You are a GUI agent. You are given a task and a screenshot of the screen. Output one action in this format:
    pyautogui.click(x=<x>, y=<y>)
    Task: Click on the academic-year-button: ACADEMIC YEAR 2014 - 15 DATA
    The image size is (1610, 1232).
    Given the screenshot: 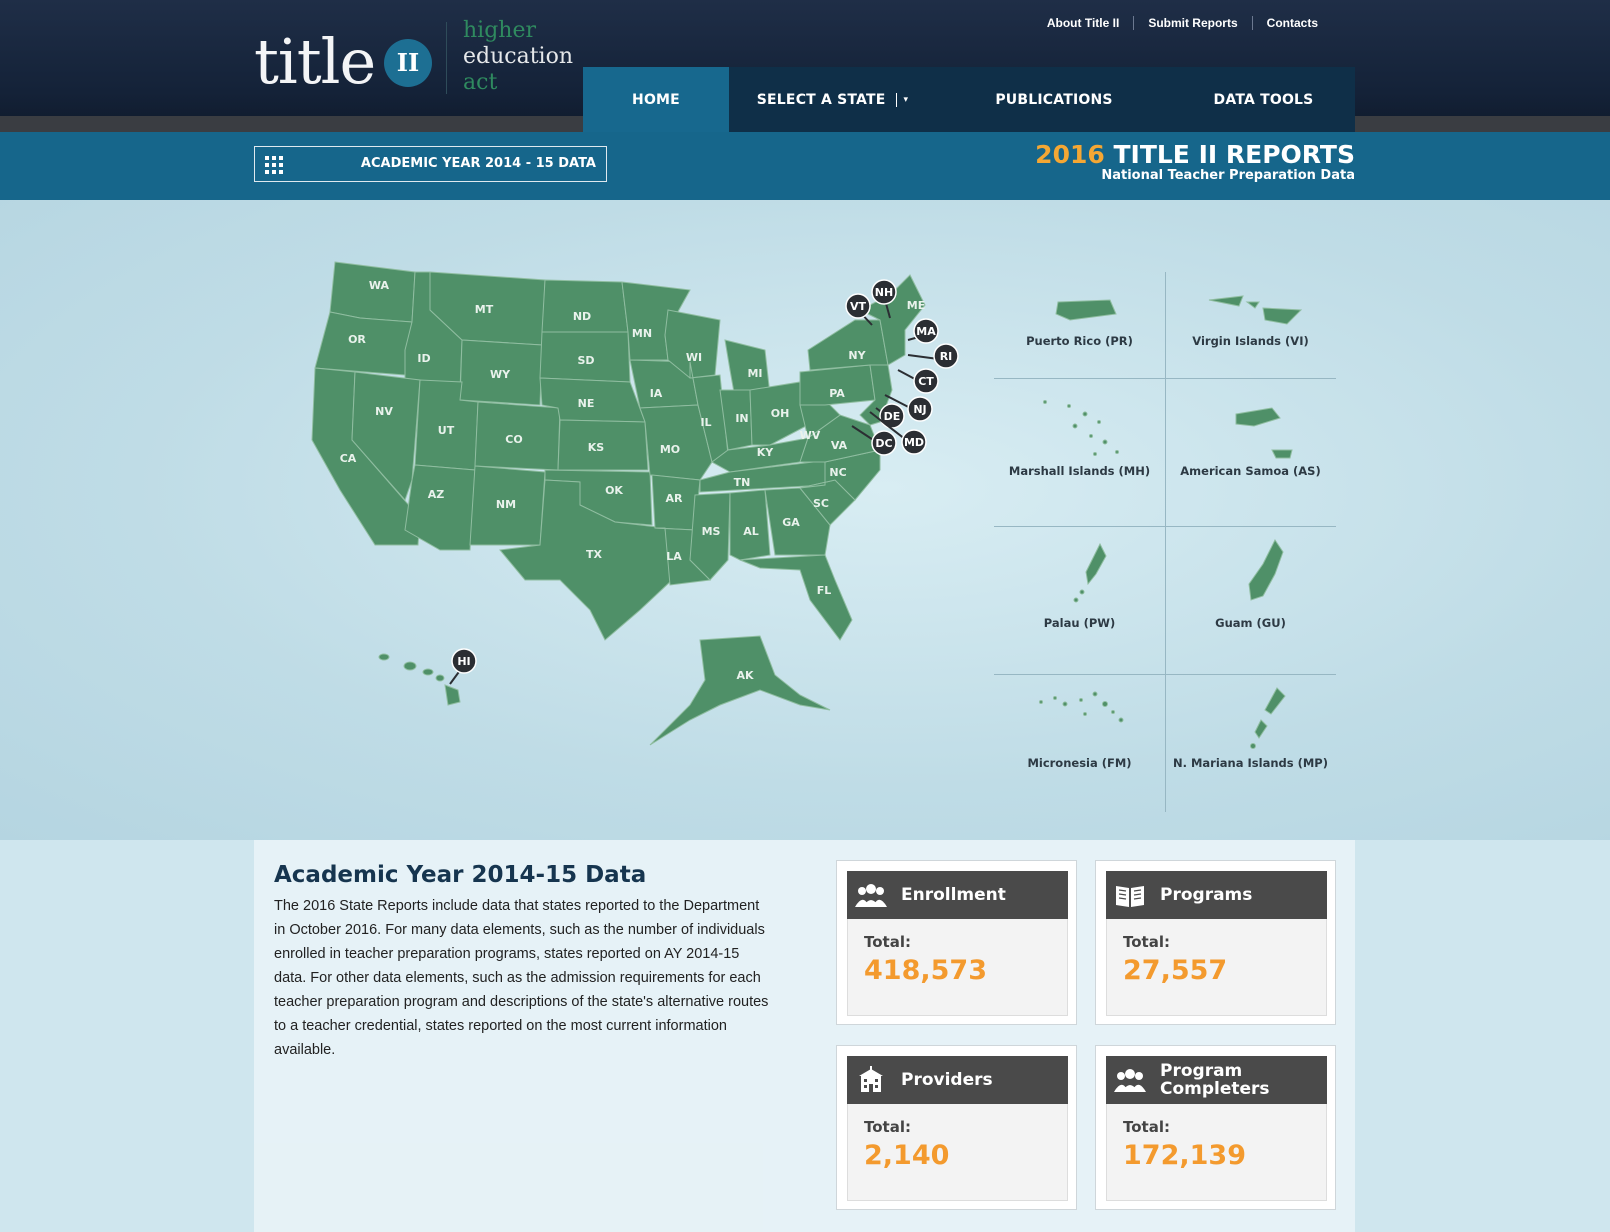 What is the action you would take?
    pyautogui.click(x=430, y=164)
    